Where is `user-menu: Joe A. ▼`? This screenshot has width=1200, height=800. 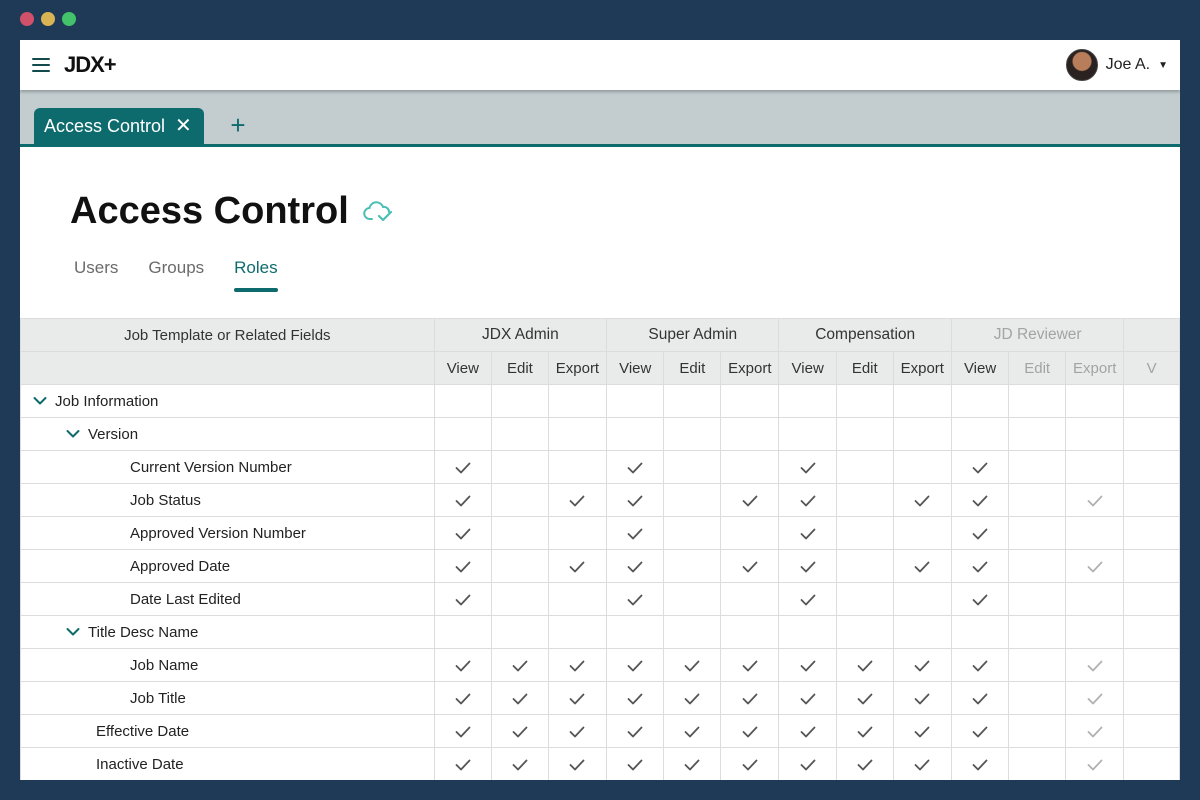
user-menu: Joe A. ▼ is located at coordinates (1116, 65).